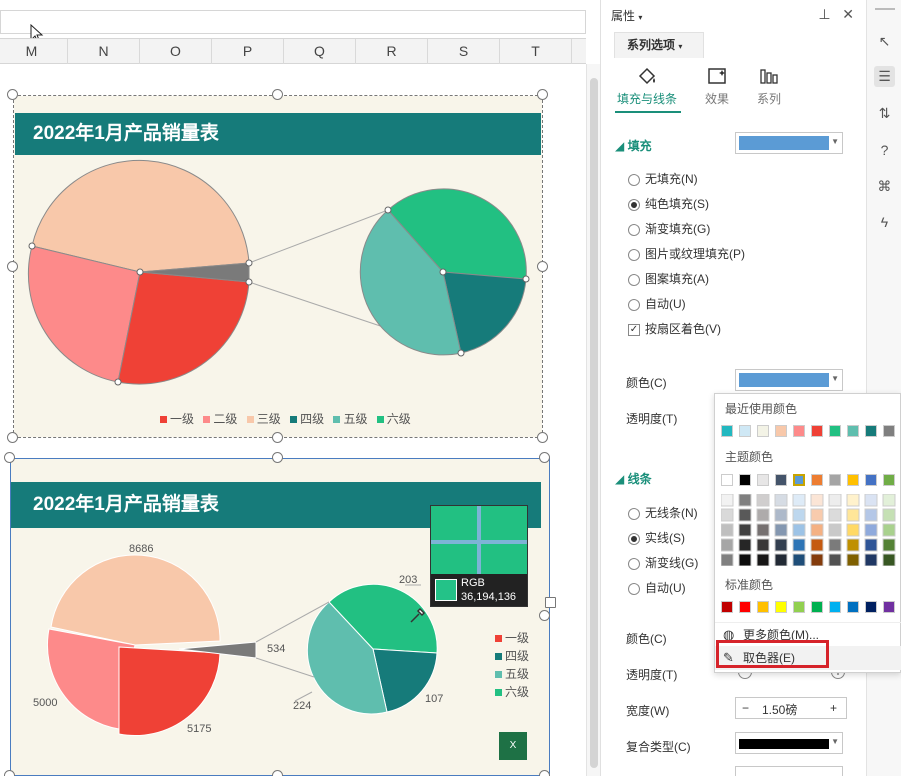 This screenshot has height=776, width=901. What do you see at coordinates (633, 478) in the screenshot?
I see `line-section-header: ◢ 线条` at bounding box center [633, 478].